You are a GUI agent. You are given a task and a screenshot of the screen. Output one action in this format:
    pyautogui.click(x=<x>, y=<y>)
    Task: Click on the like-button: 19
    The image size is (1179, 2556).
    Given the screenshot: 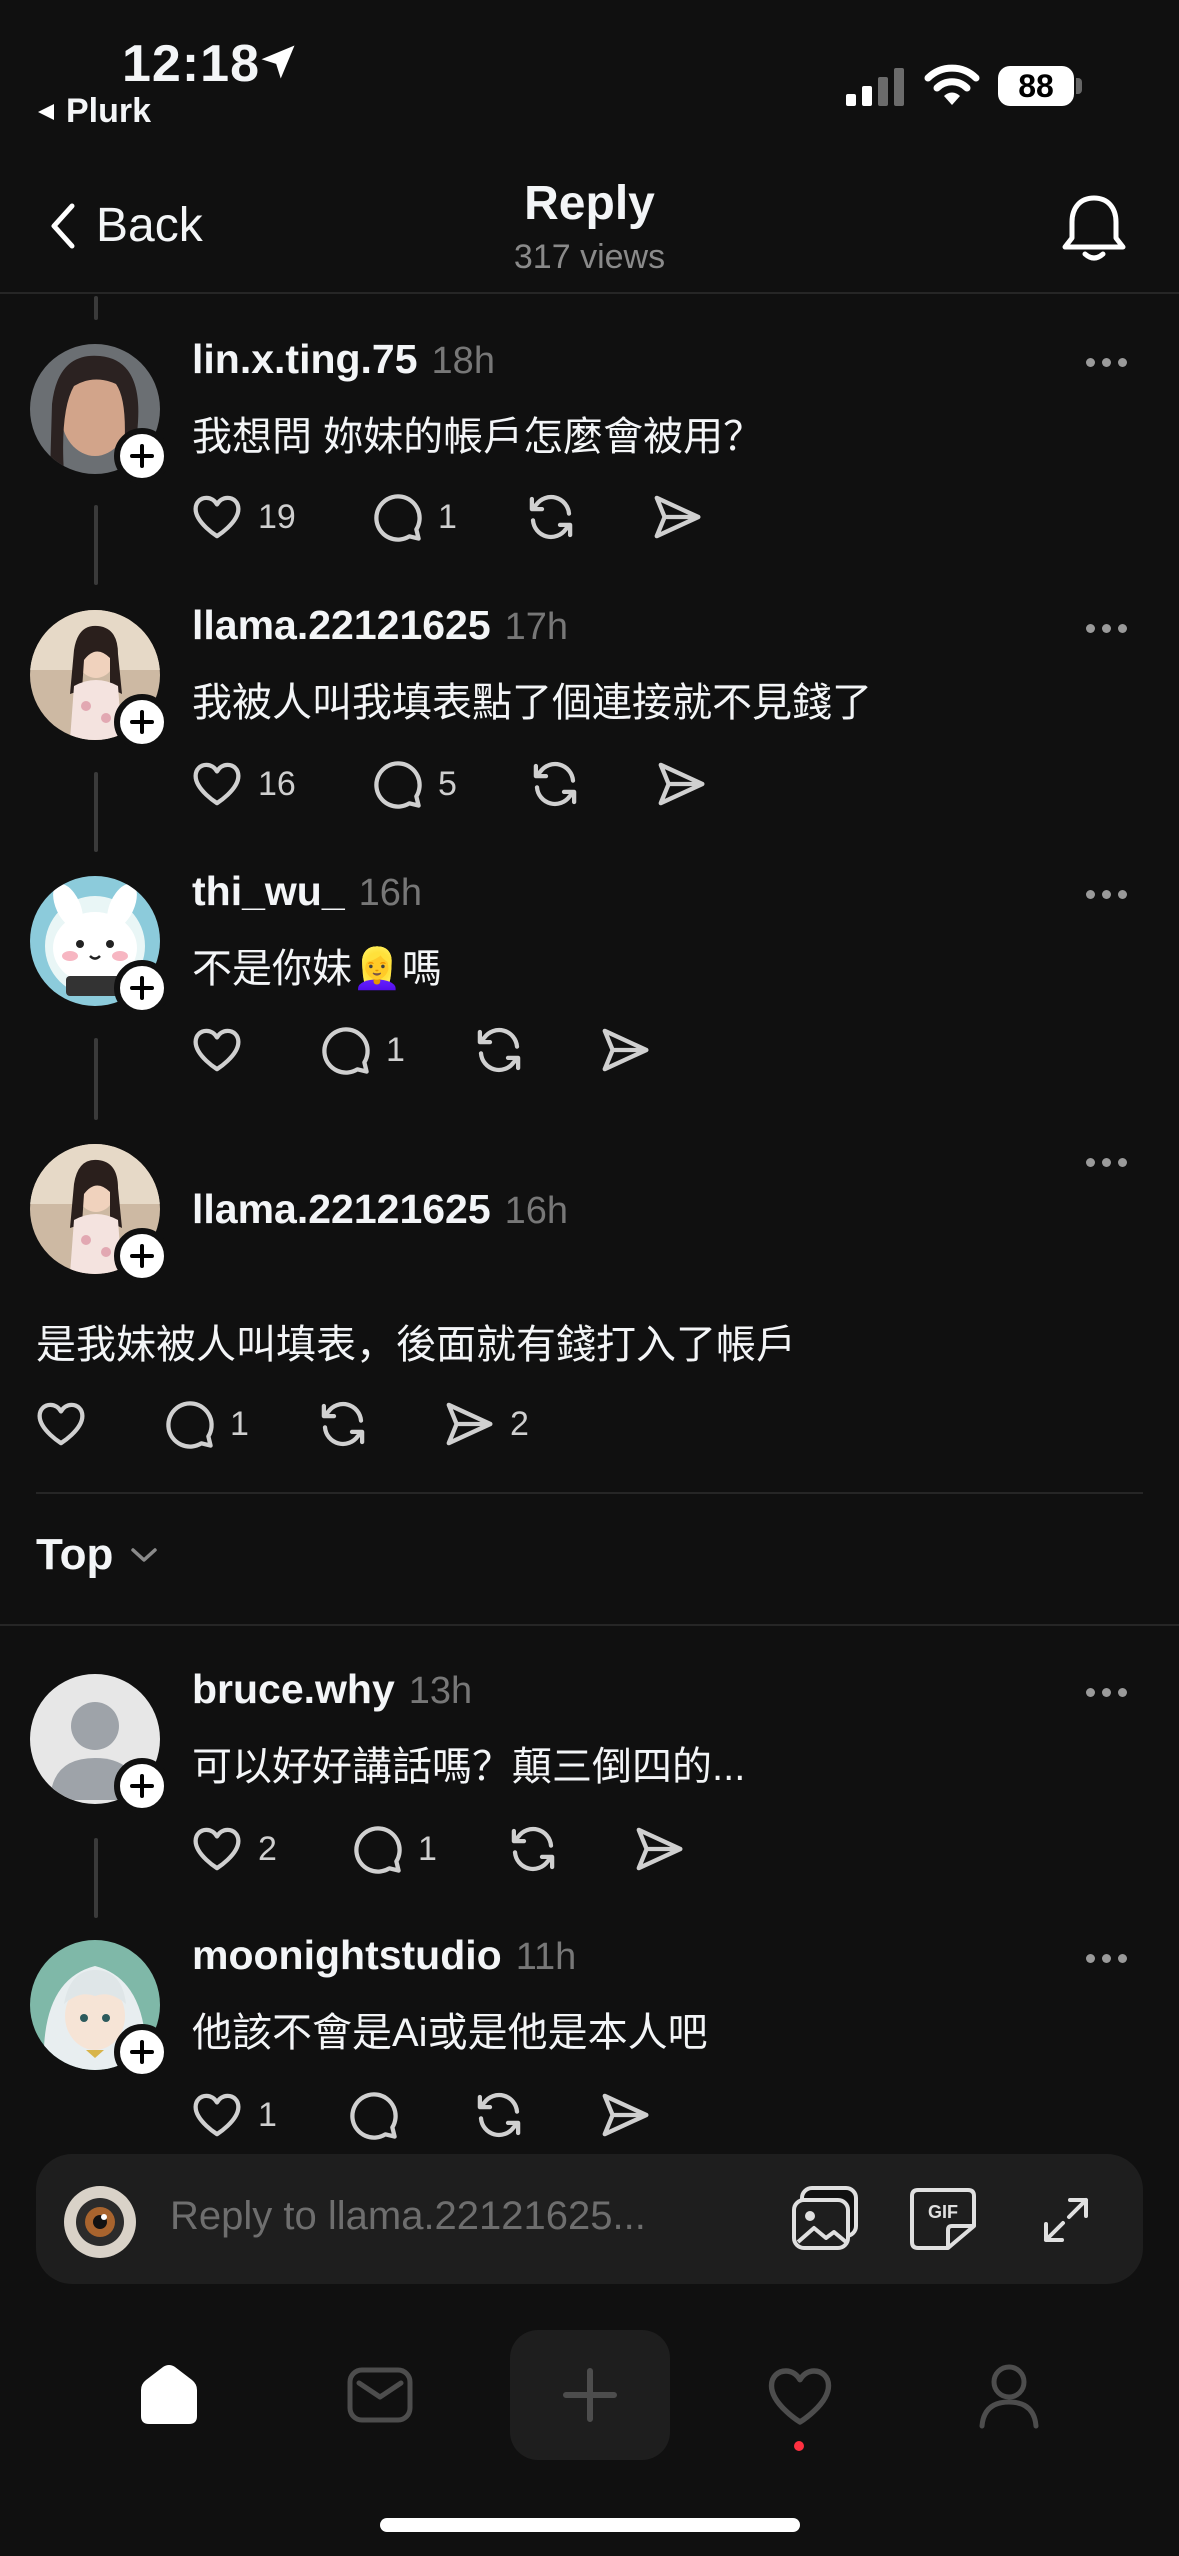 What is the action you would take?
    pyautogui.click(x=243, y=517)
    